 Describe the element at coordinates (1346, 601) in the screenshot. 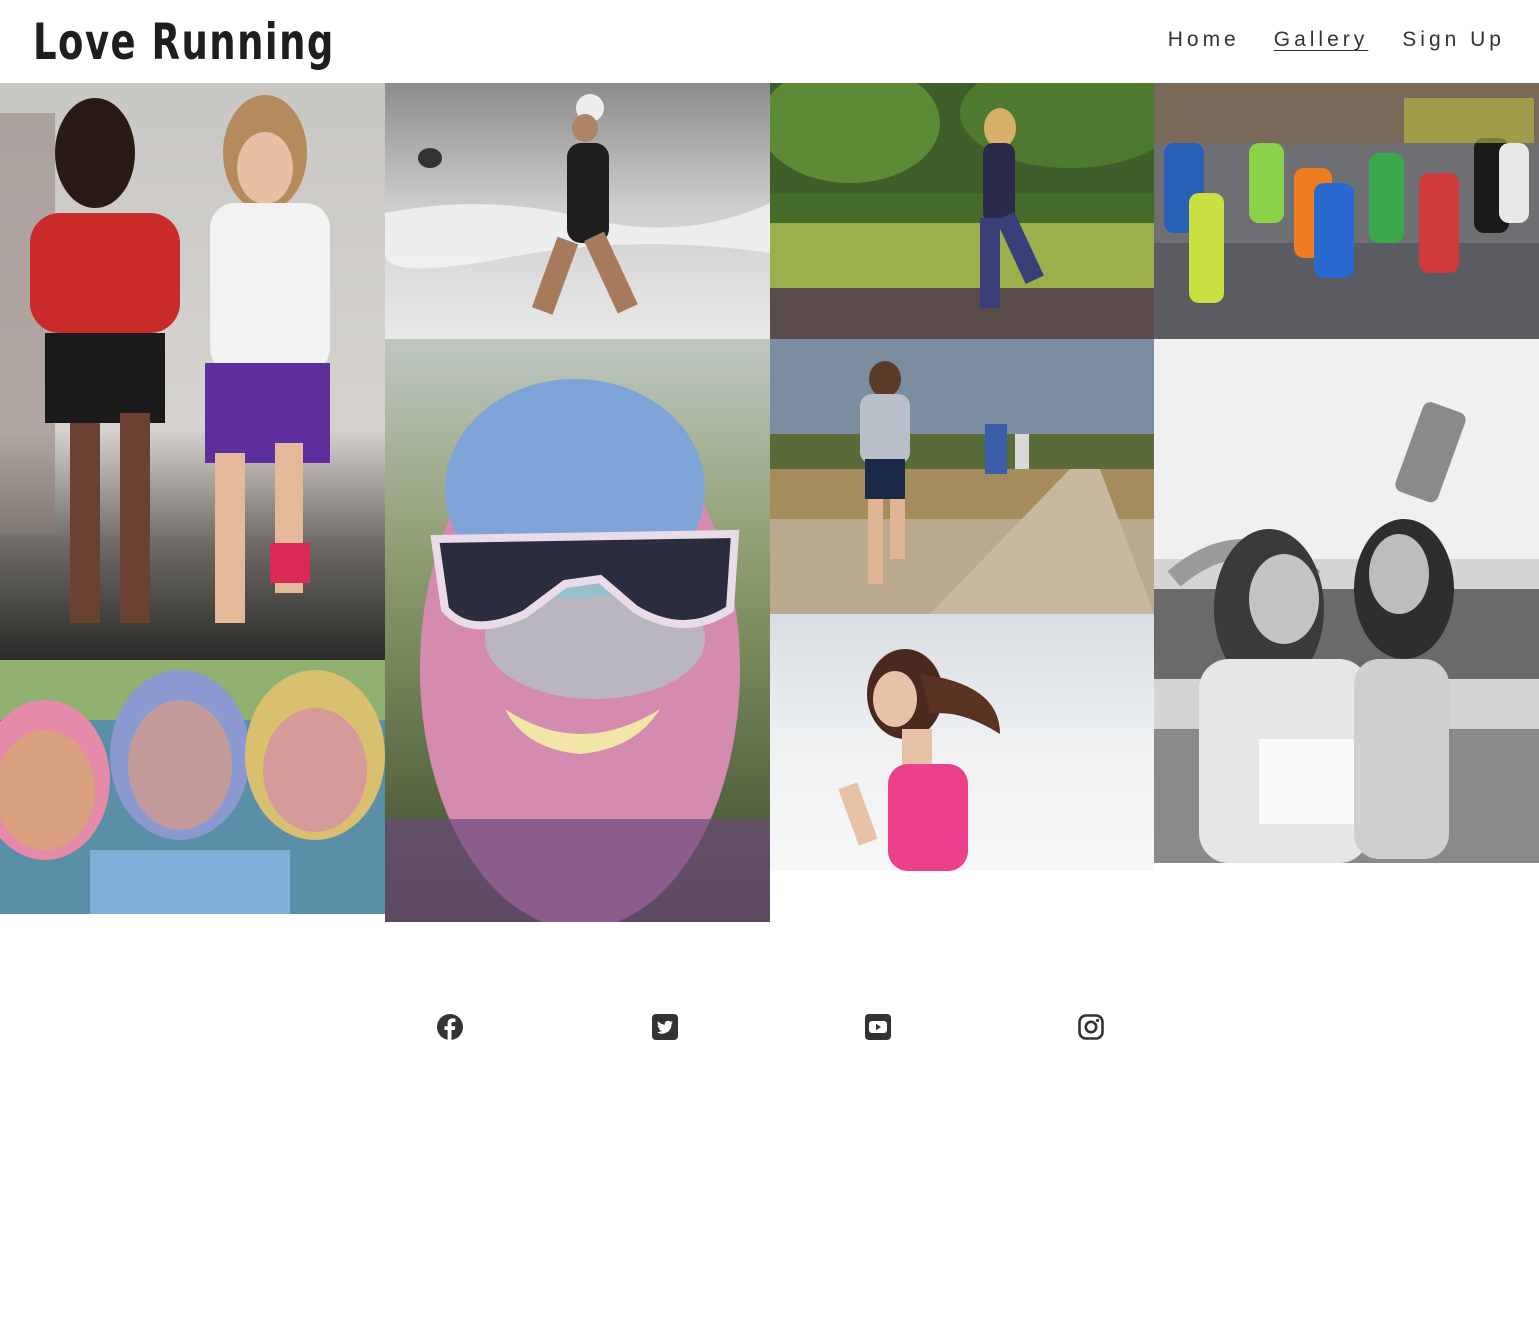

I see `gallery-photo-selfie-bw` at that location.